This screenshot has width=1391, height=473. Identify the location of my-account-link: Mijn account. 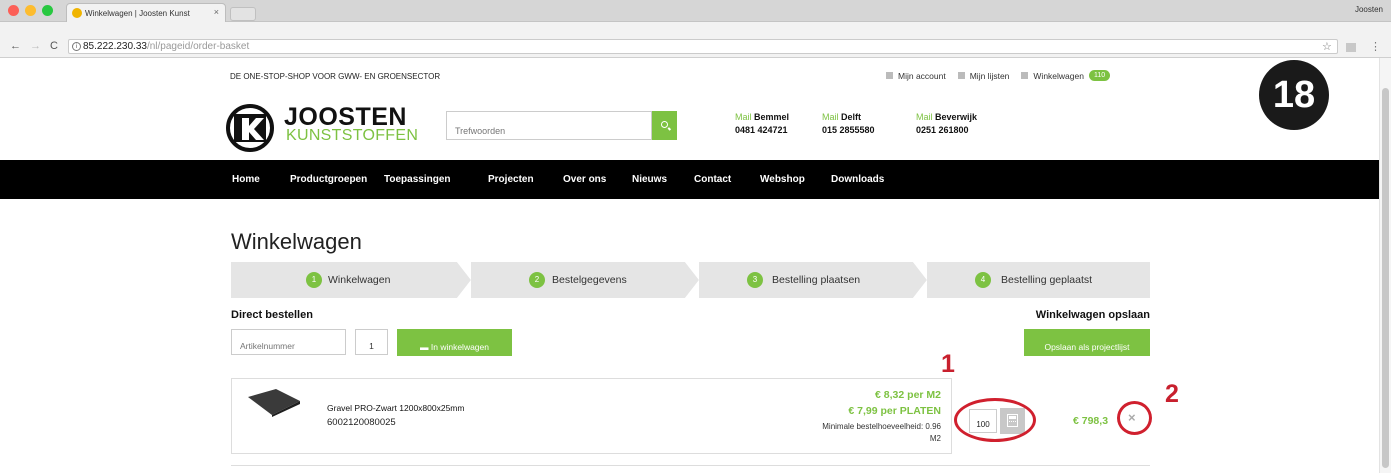
(916, 76).